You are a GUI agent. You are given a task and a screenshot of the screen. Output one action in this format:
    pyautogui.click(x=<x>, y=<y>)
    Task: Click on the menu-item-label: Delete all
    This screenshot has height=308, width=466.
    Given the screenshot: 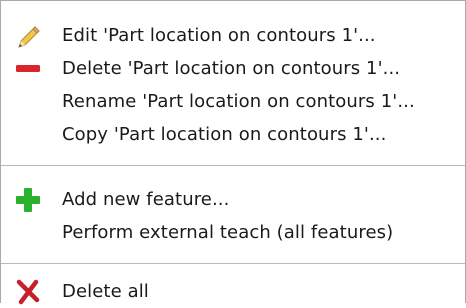 What is the action you would take?
    pyautogui.click(x=105, y=291)
    